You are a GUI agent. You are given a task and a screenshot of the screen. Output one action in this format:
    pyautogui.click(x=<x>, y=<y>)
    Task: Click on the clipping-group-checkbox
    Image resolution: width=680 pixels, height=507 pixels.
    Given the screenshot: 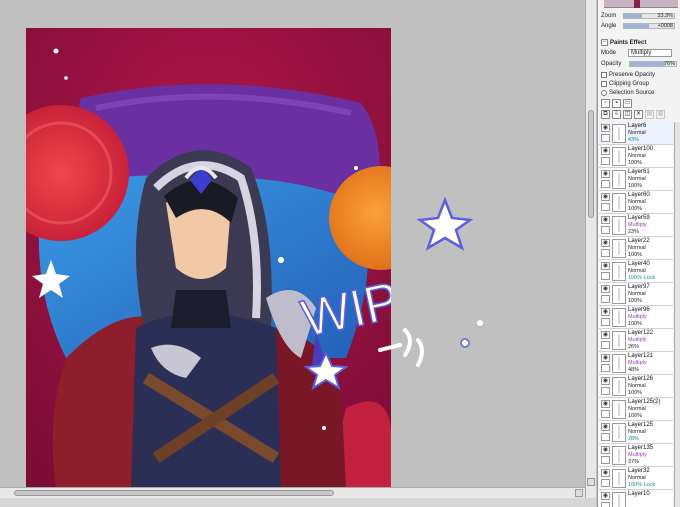 What is the action you would take?
    pyautogui.click(x=604, y=83)
    